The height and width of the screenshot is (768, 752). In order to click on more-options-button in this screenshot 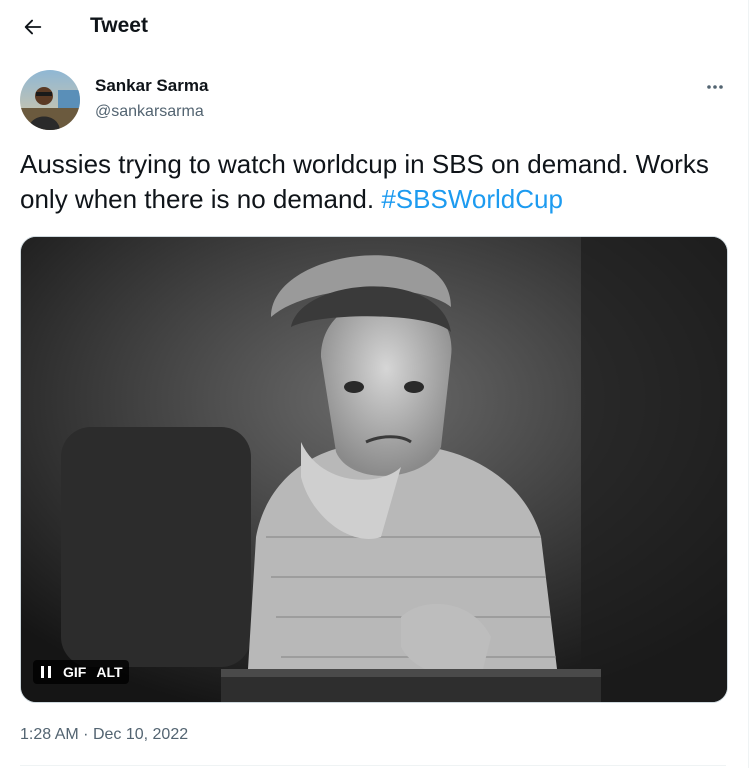, I will do `click(715, 87)`.